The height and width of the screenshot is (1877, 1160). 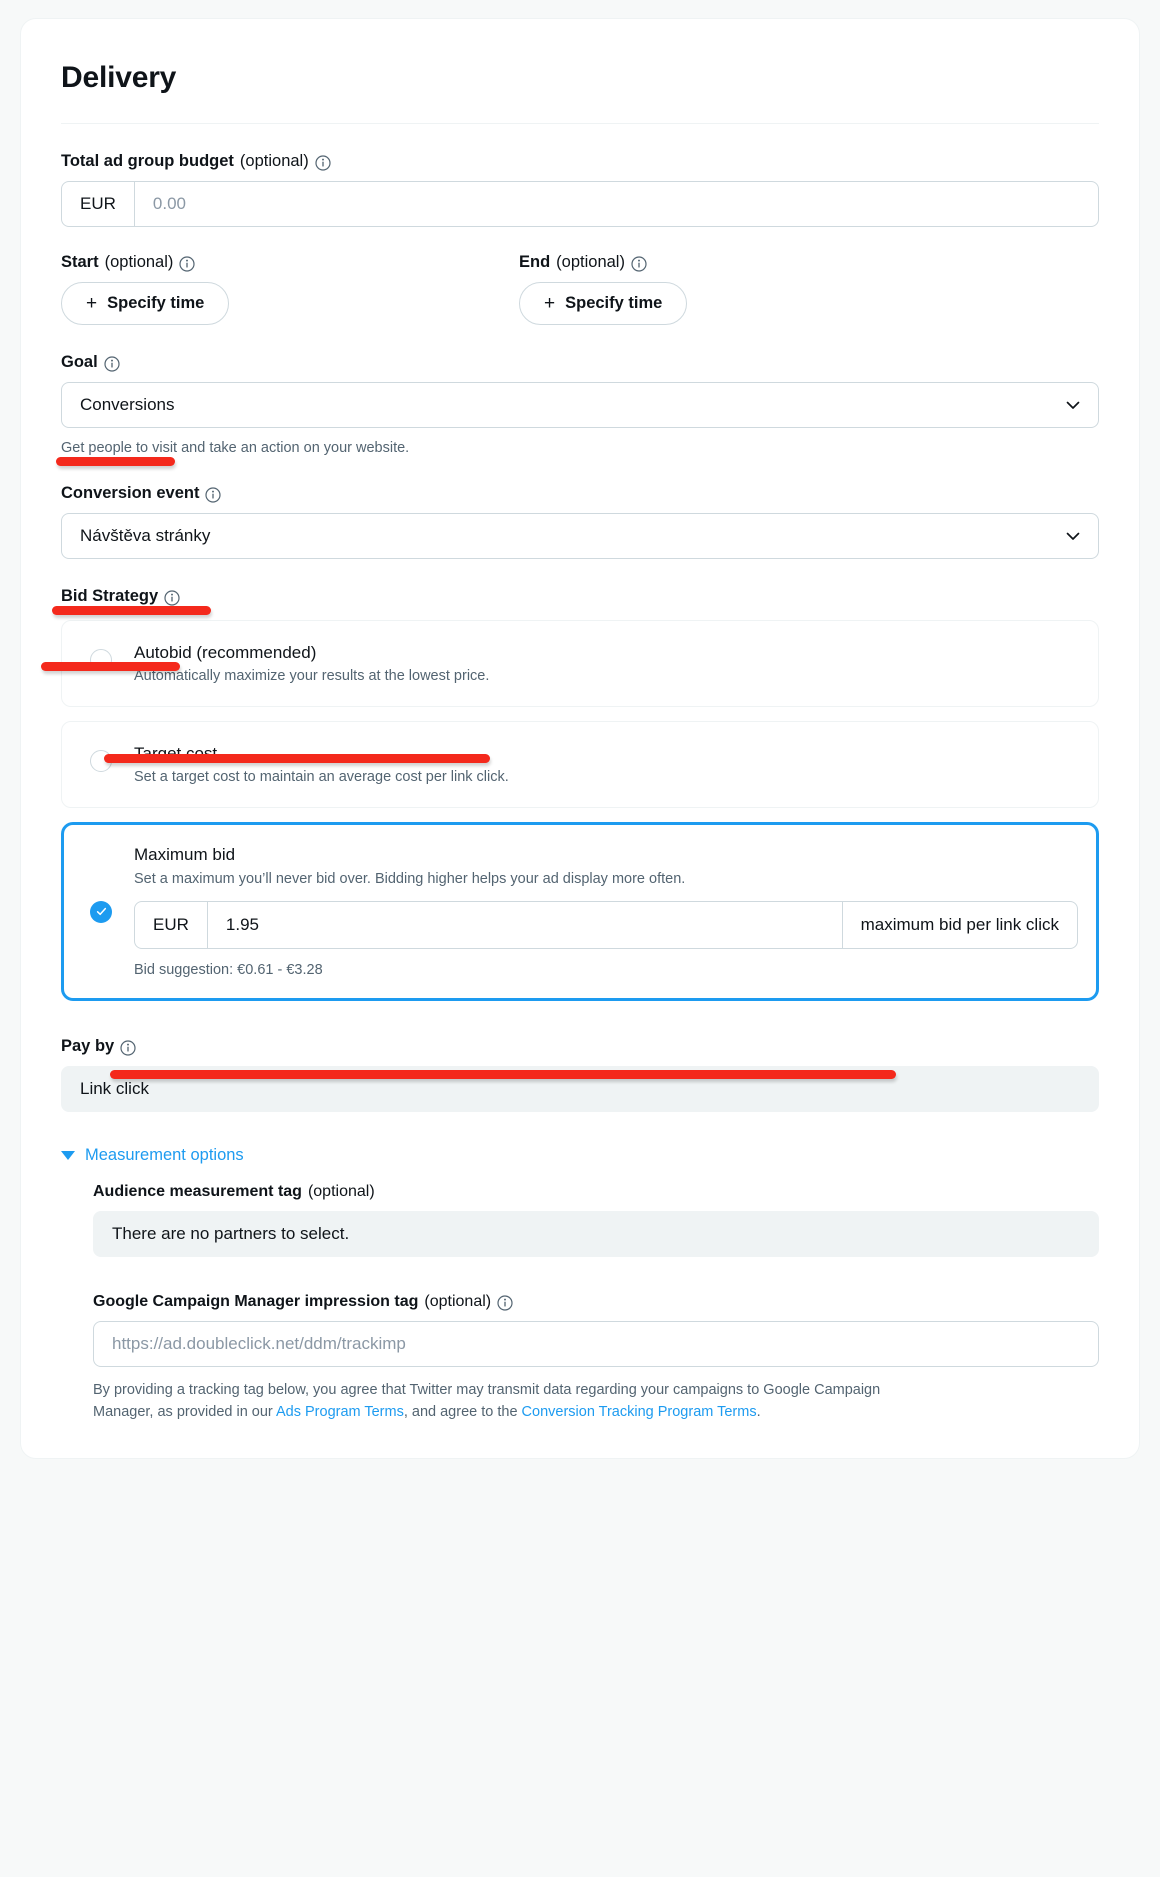 I want to click on page-title: Delivery, so click(x=119, y=77).